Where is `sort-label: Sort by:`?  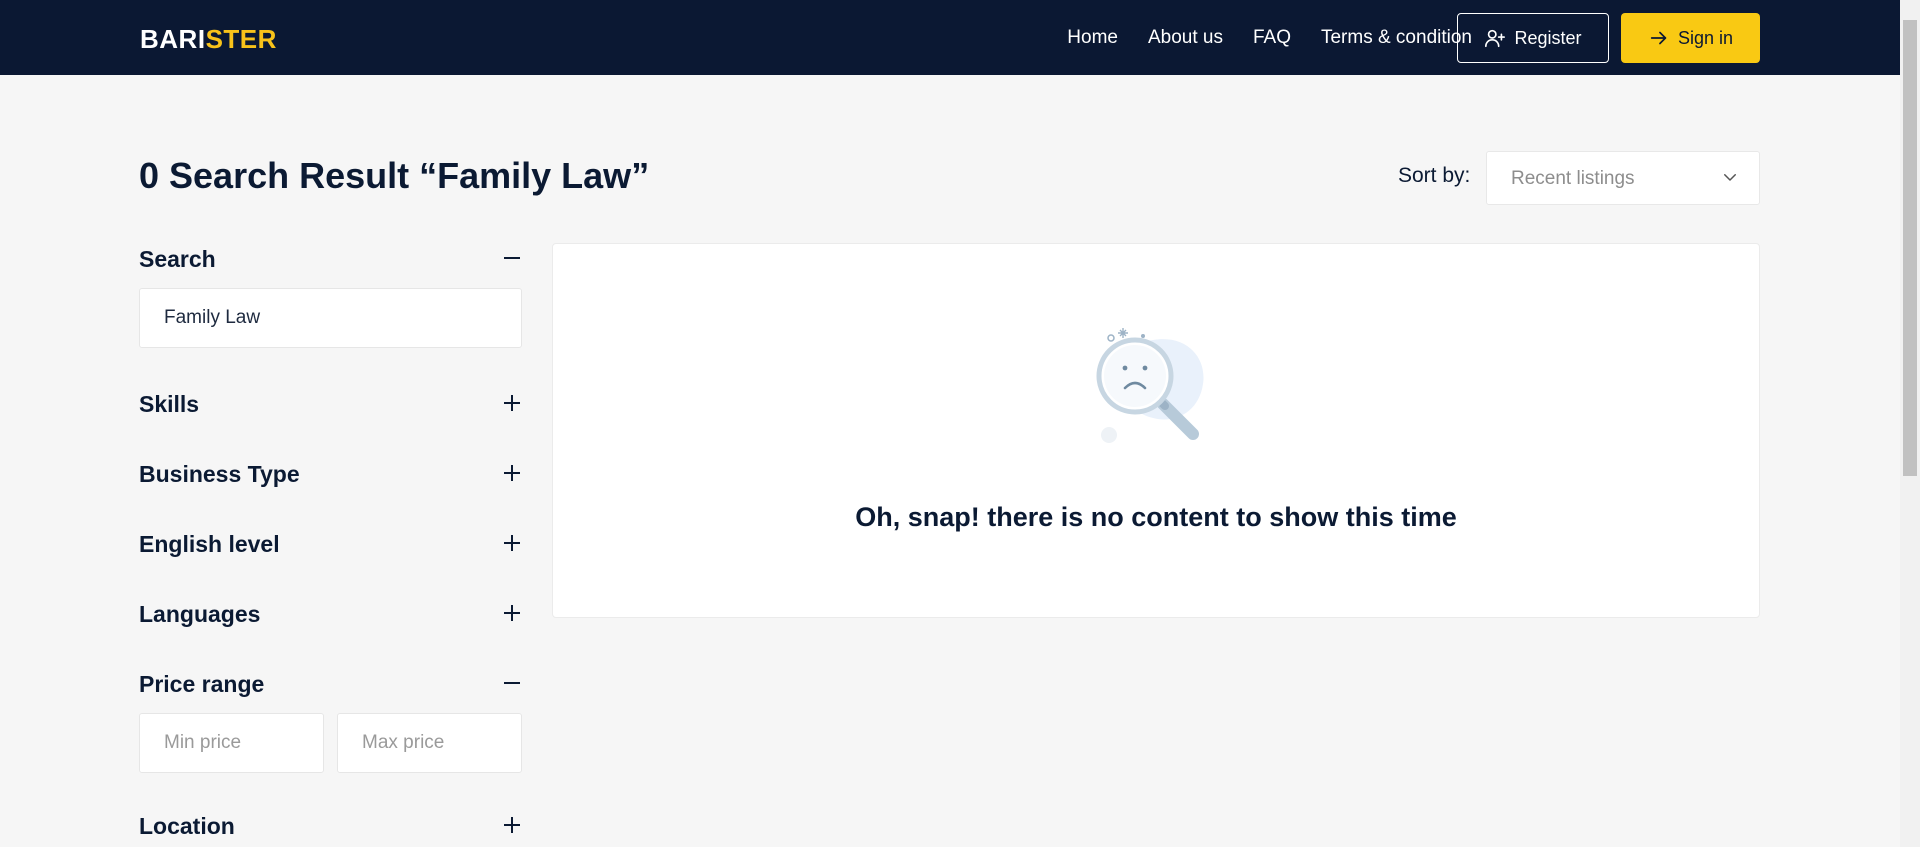 sort-label: Sort by: is located at coordinates (1434, 175).